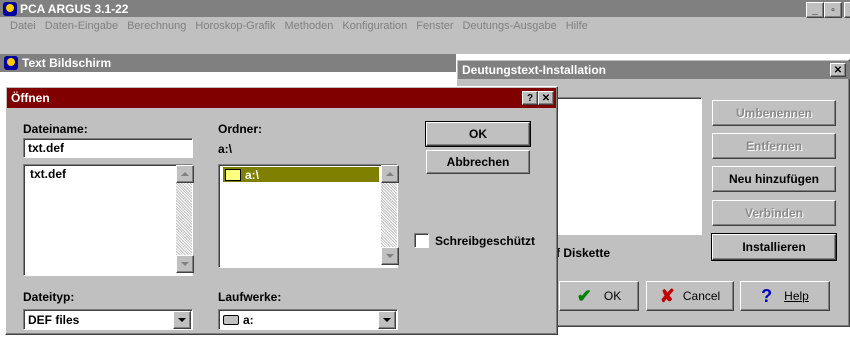 The height and width of the screenshot is (358, 850). What do you see at coordinates (374, 26) in the screenshot?
I see `menu-konfiguration: Konfiguration` at bounding box center [374, 26].